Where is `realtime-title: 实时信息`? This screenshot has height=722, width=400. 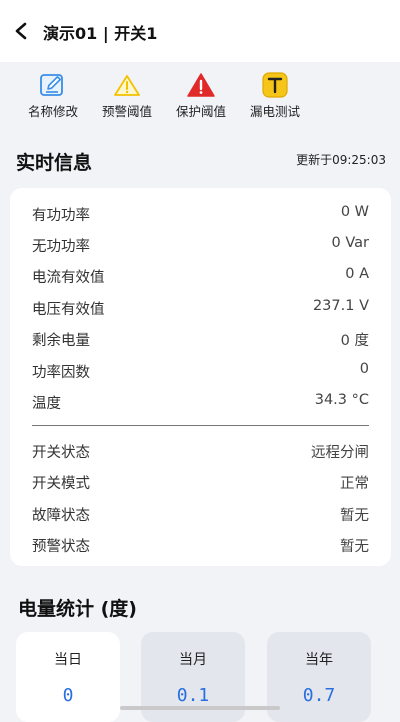 realtime-title: 实时信息 is located at coordinates (54, 163).